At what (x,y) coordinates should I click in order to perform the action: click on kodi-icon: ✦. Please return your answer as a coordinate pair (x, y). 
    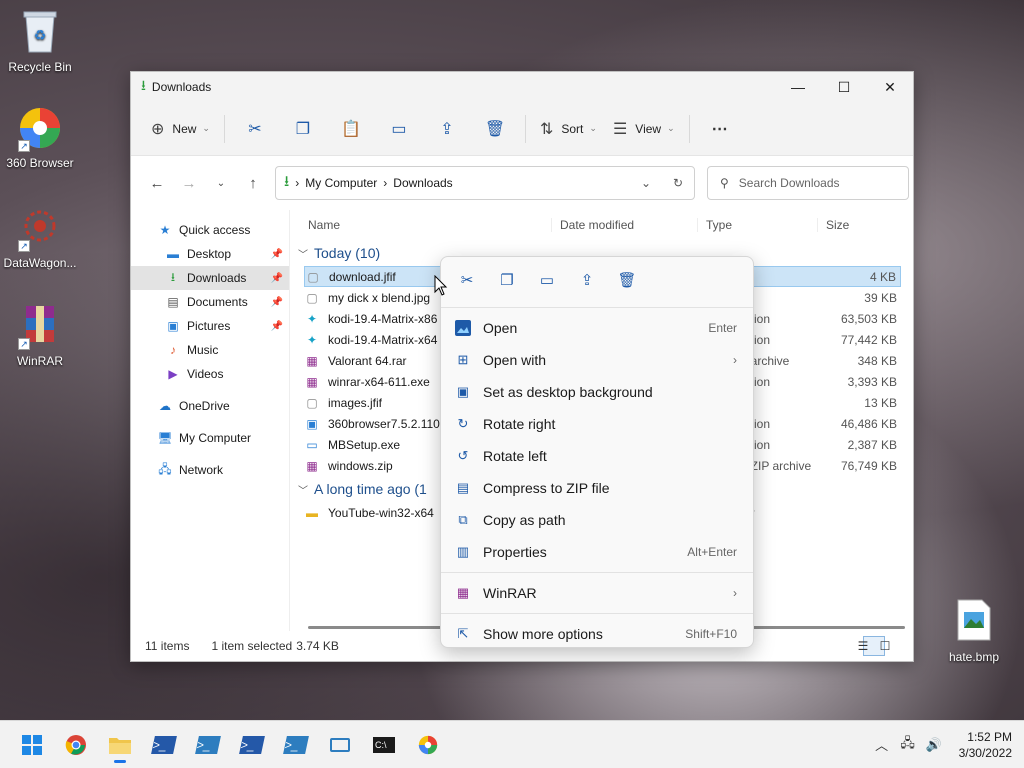
    Looking at the image, I should click on (312, 318).